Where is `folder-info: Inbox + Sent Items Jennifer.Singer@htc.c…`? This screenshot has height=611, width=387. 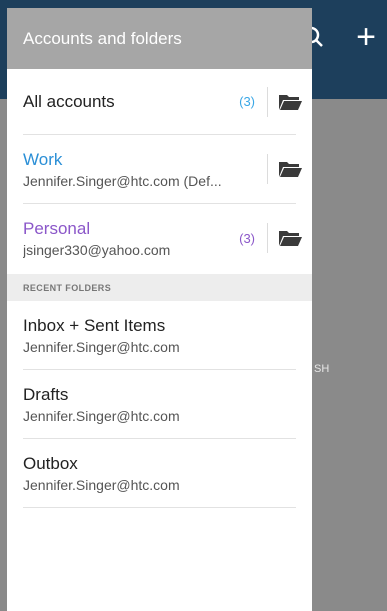
folder-info: Inbox + Sent Items Jennifer.Singer@htc.c… is located at coordinates (167, 335).